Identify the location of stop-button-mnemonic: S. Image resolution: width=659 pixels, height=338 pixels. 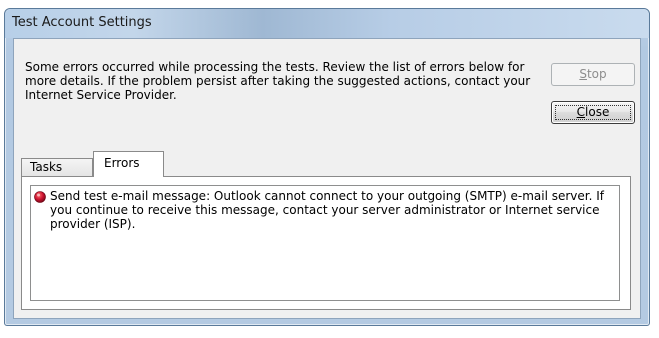
(583, 74).